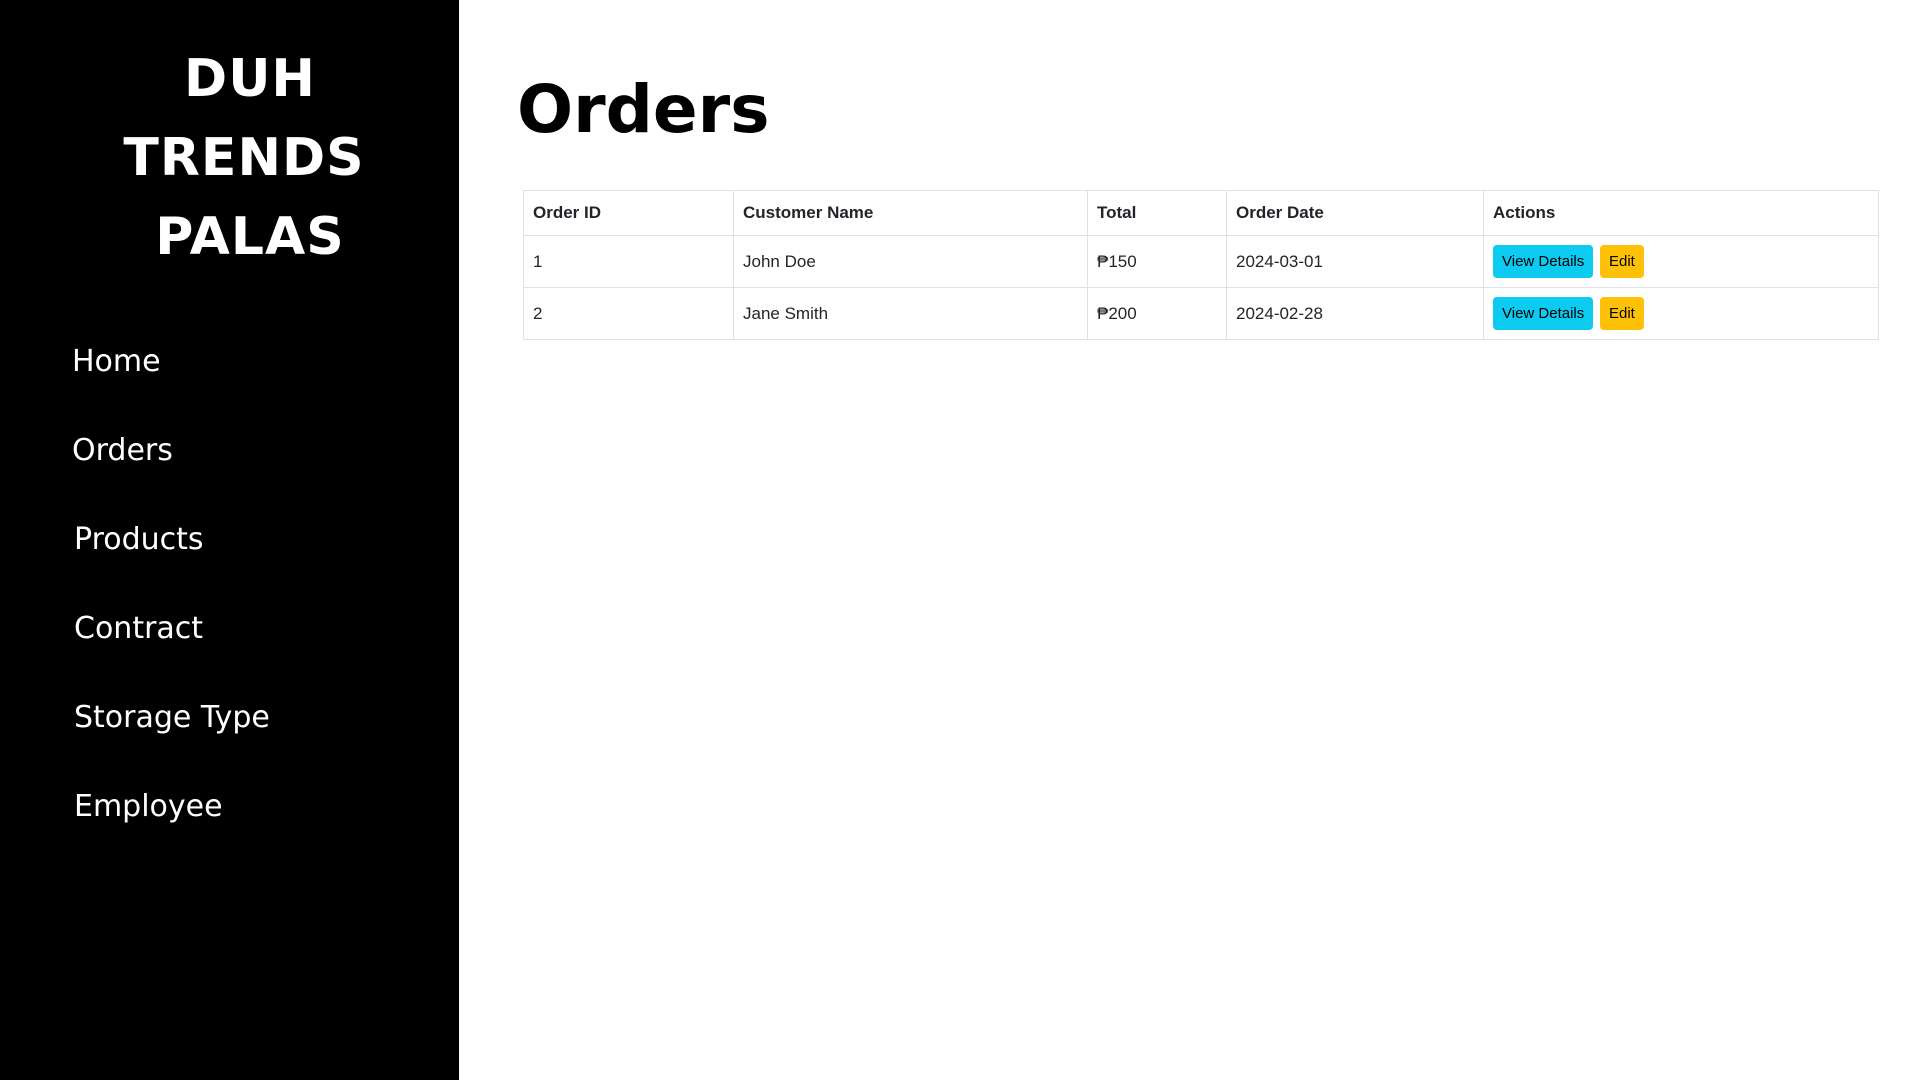 This screenshot has height=1080, width=1920. What do you see at coordinates (1681, 213) in the screenshot?
I see `header-actions: Actions` at bounding box center [1681, 213].